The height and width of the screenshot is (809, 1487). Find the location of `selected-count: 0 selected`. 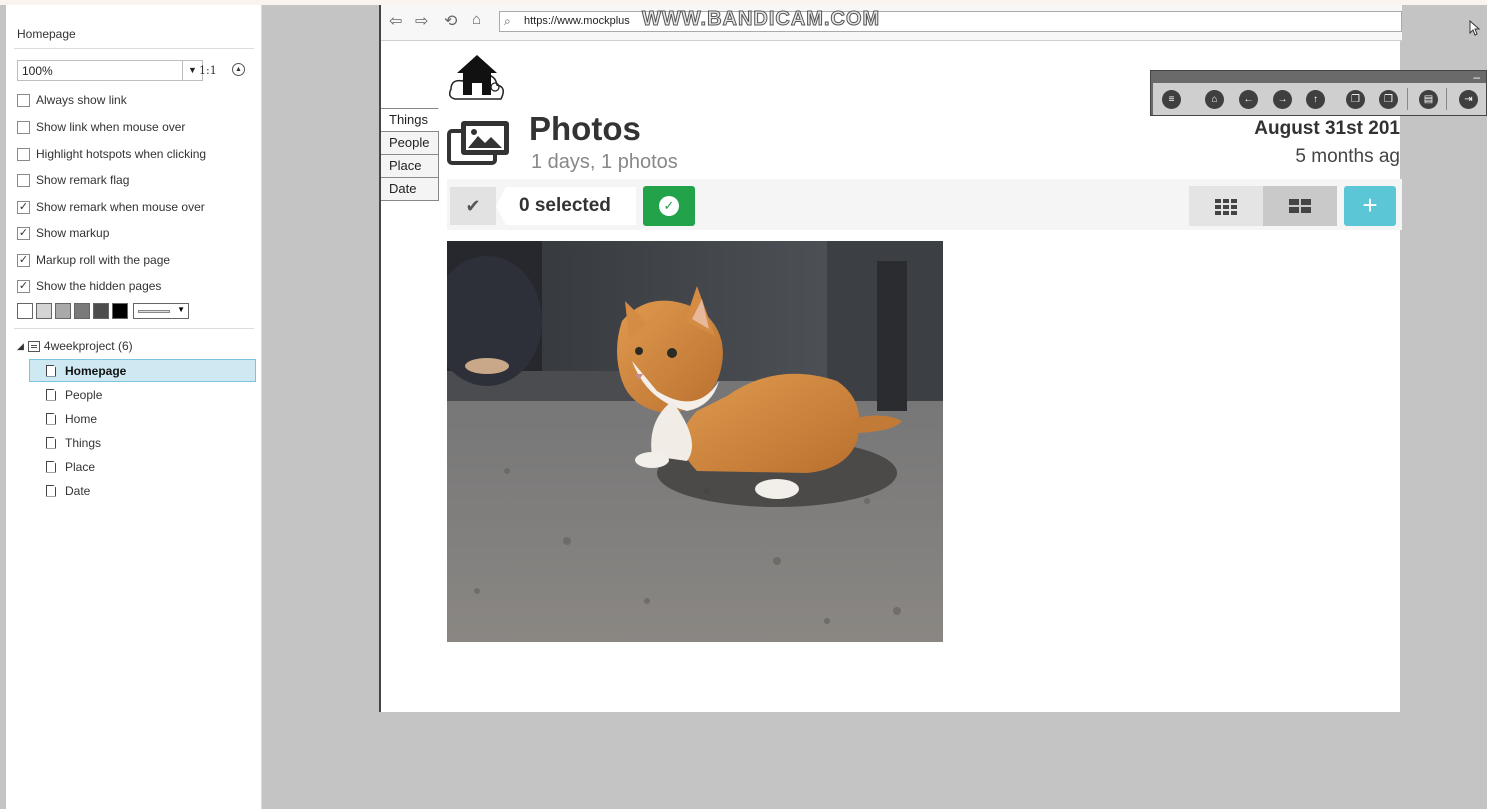

selected-count: 0 selected is located at coordinates (566, 206).